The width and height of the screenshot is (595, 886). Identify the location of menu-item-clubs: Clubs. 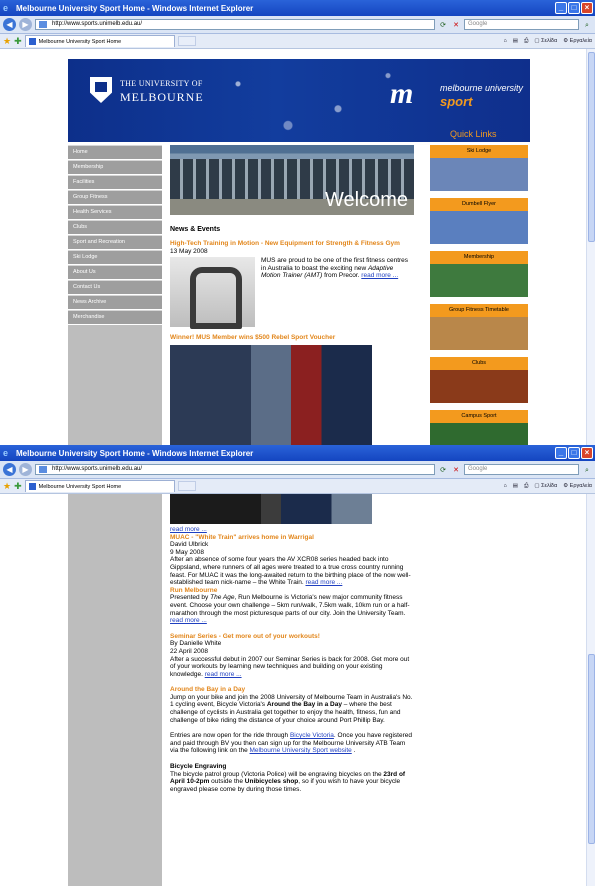
(115, 227).